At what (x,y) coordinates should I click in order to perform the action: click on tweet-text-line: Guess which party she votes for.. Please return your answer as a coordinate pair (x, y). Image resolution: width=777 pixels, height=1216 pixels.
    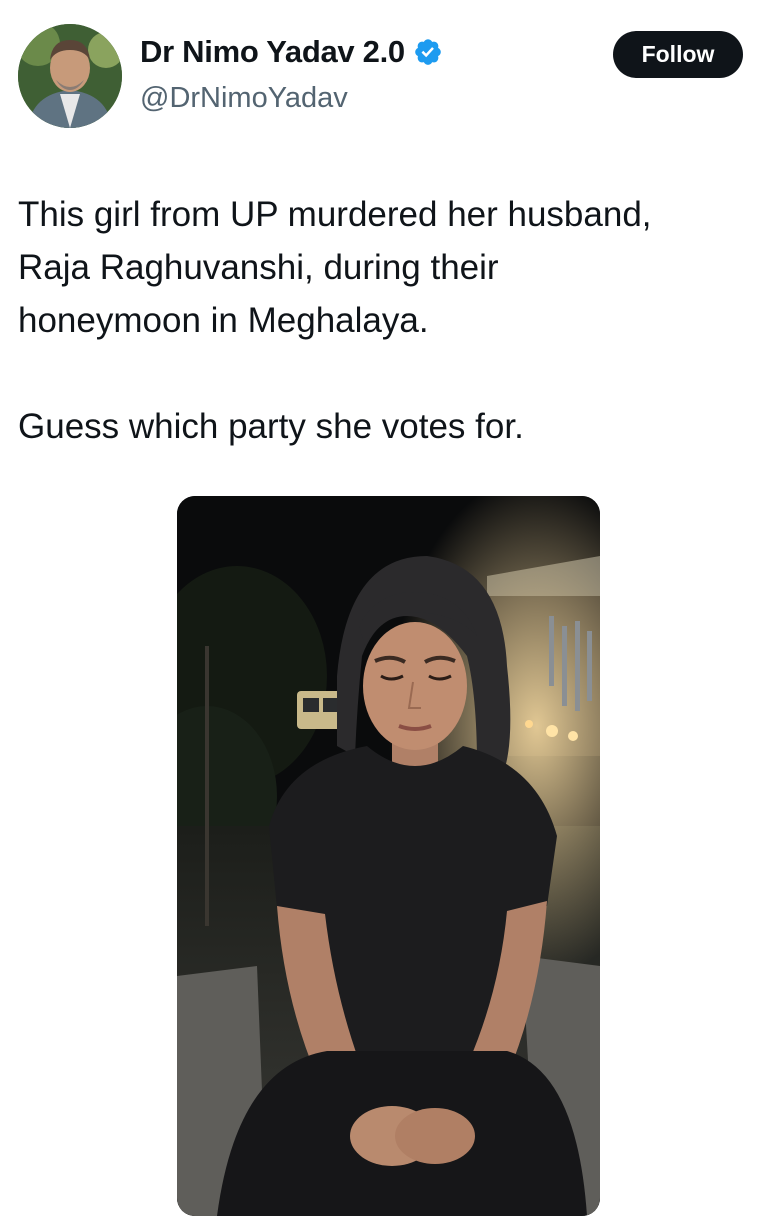
    Looking at the image, I should click on (271, 426).